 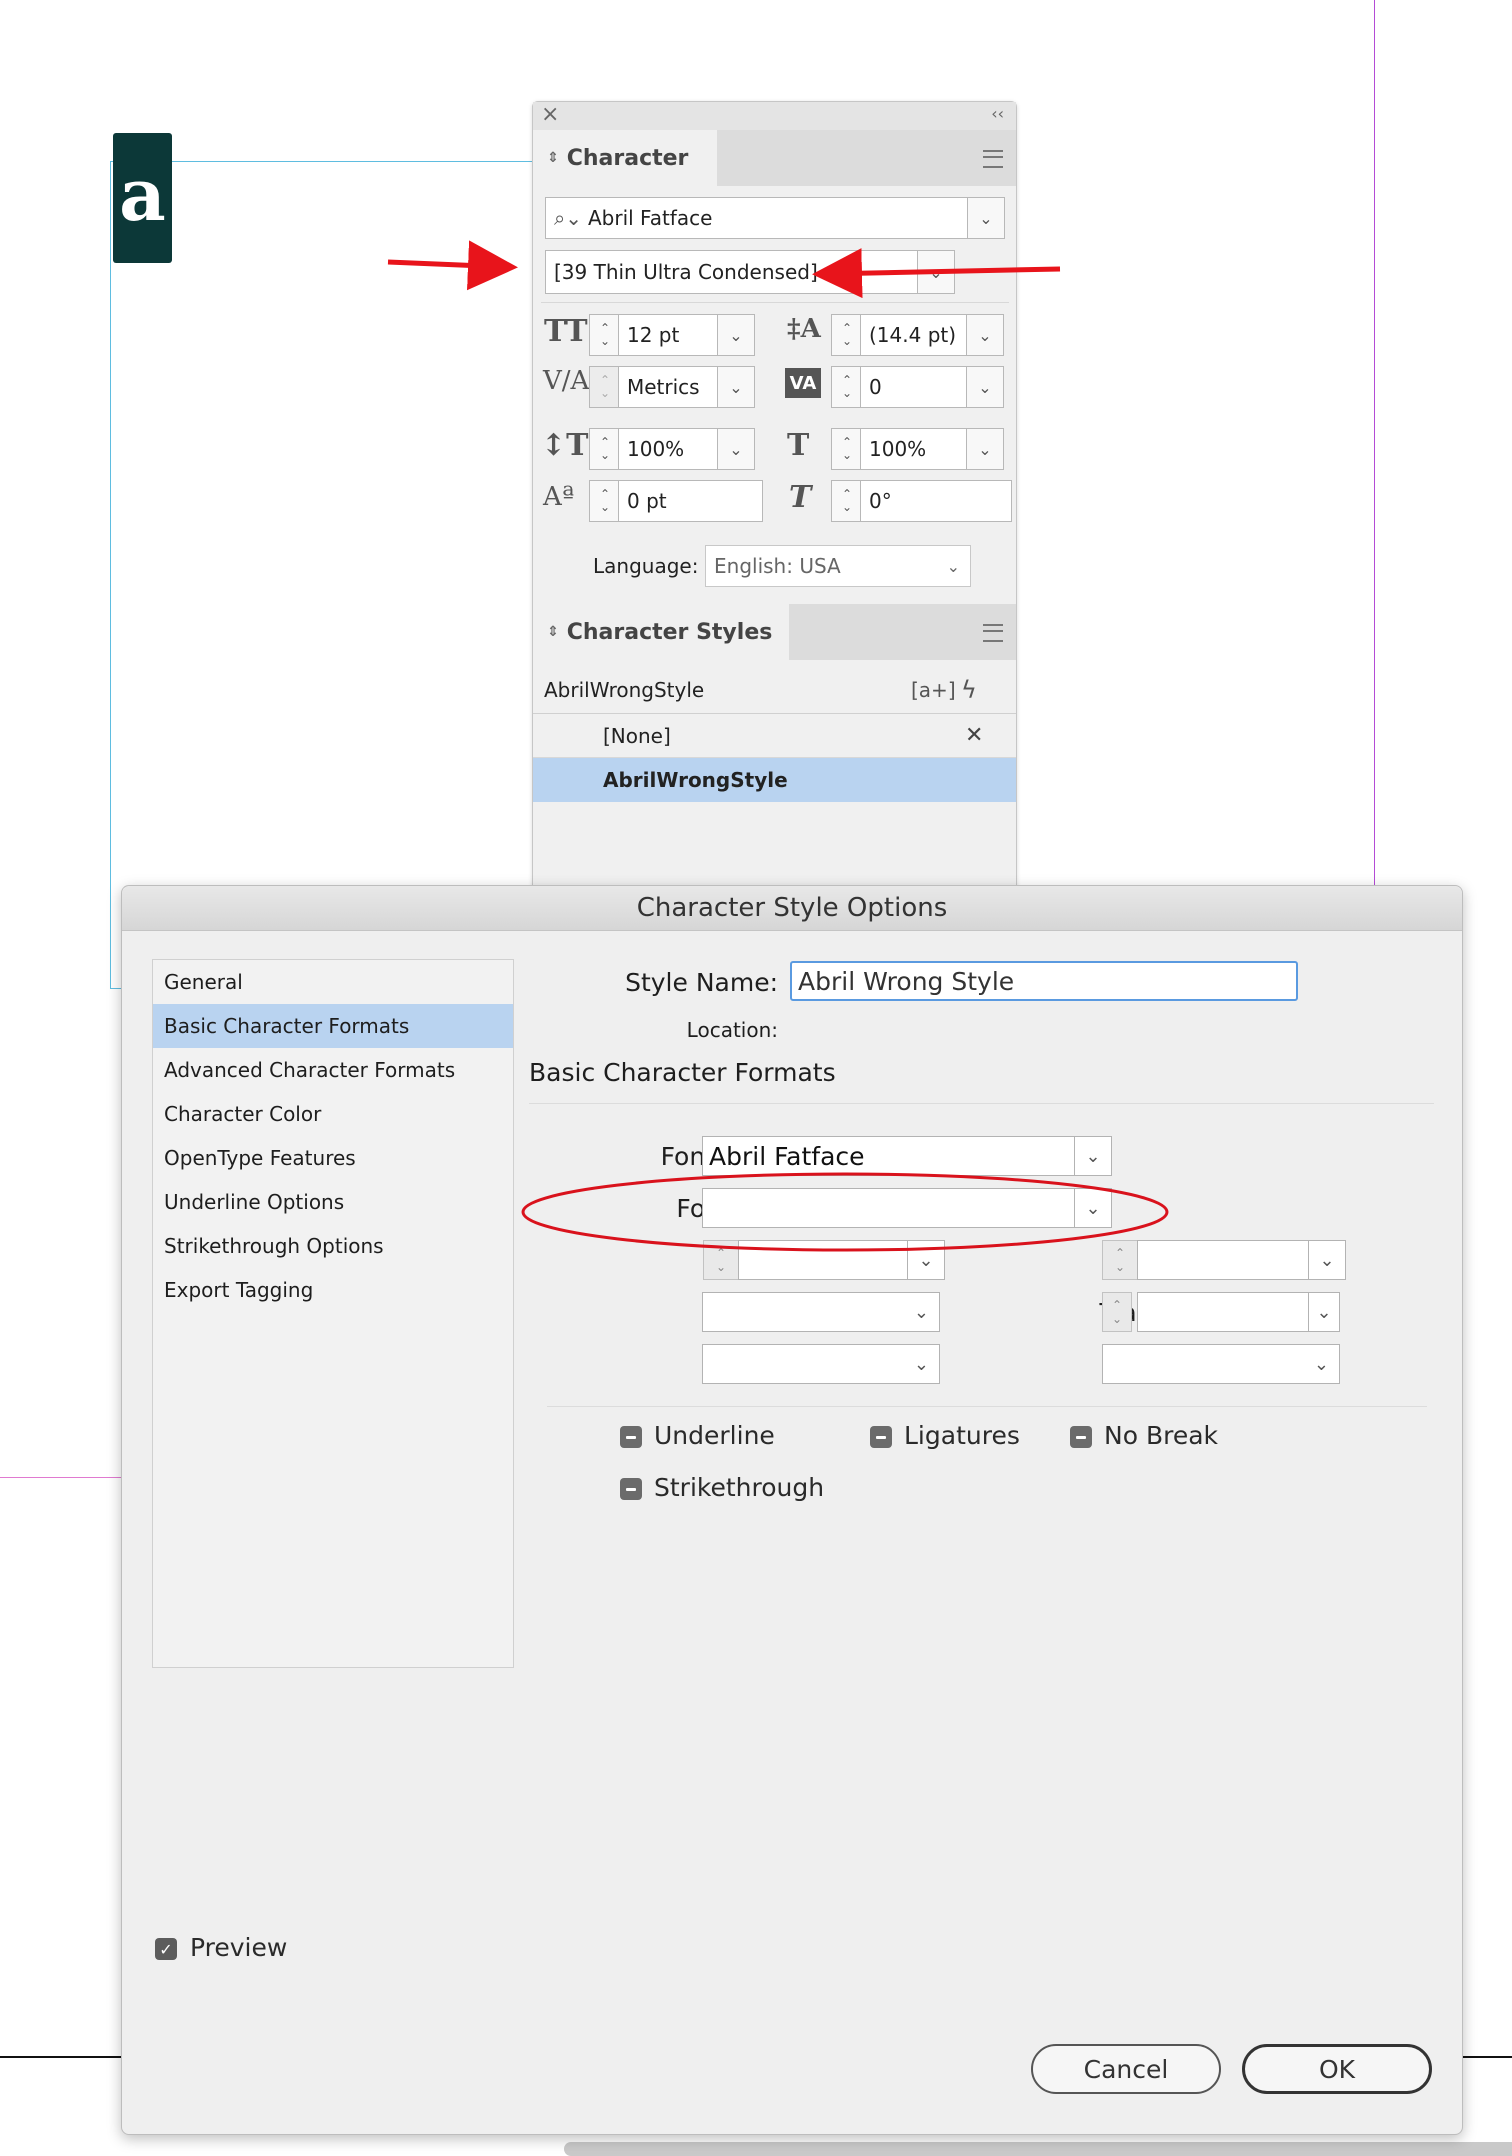 What do you see at coordinates (845, 1212) in the screenshot?
I see `font-style-highlight-ellipse` at bounding box center [845, 1212].